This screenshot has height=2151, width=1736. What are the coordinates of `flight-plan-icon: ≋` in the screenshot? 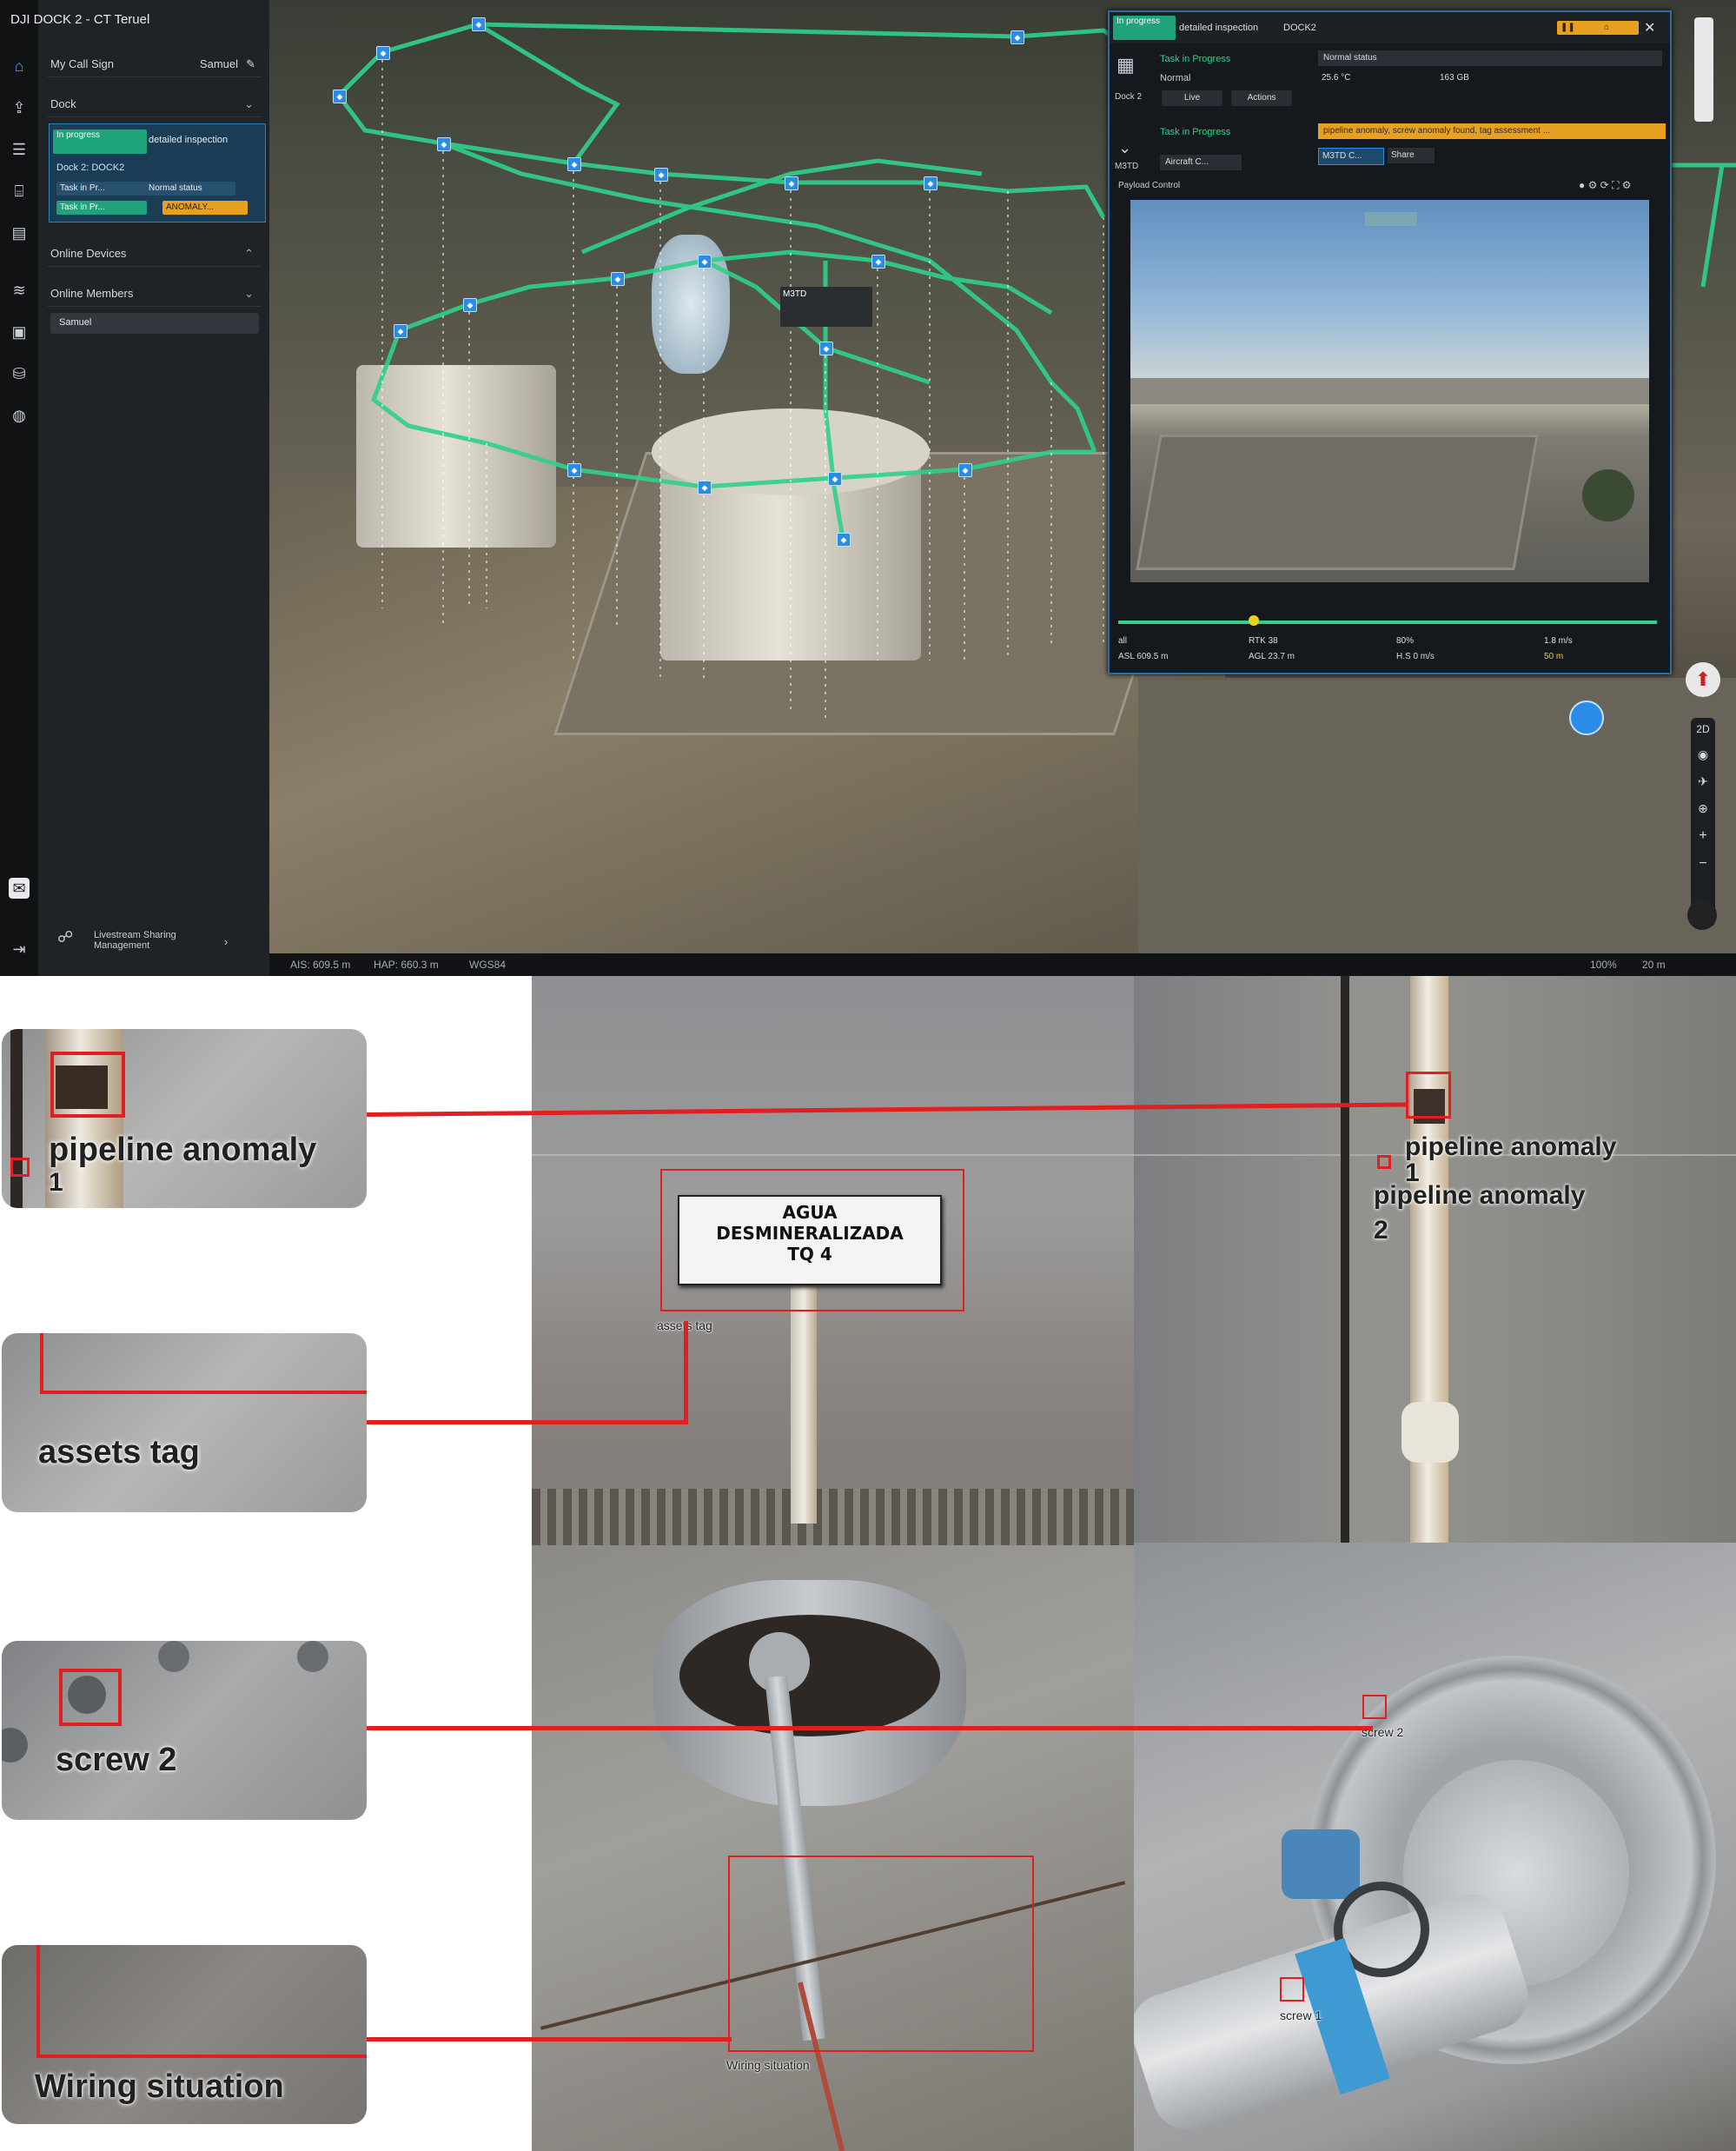 It's located at (19, 290).